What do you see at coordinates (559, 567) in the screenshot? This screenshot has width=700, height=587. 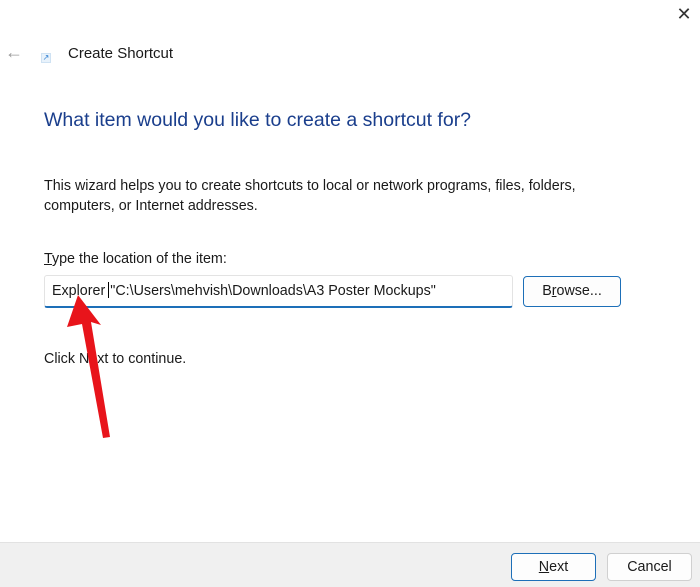 I see `next-label: ext` at bounding box center [559, 567].